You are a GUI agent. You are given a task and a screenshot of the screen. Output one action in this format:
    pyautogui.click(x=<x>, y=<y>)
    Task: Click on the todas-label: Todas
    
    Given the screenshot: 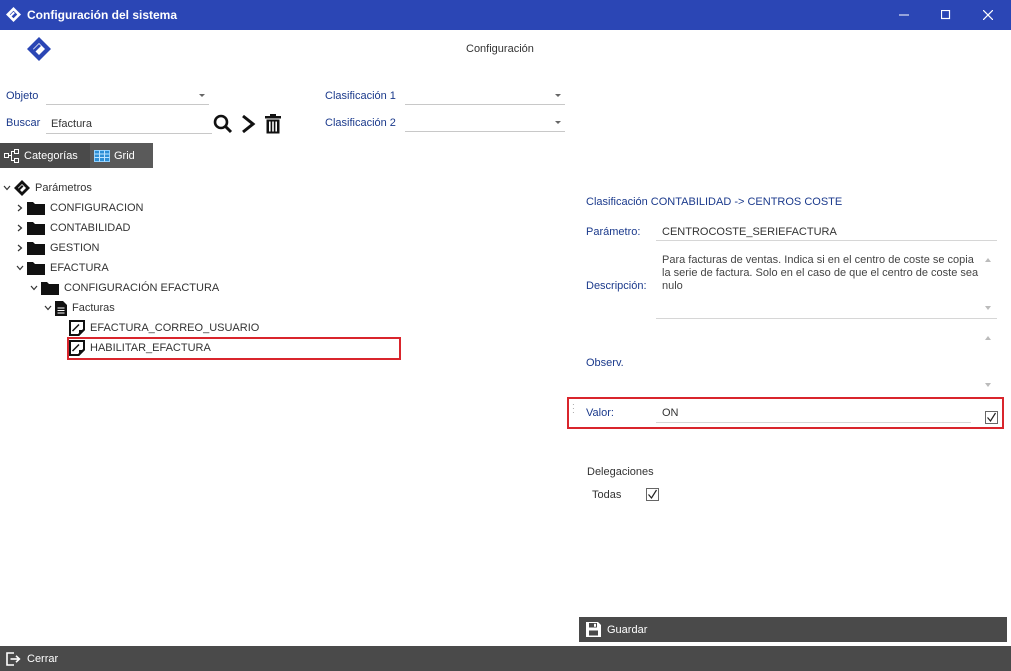 What is the action you would take?
    pyautogui.click(x=607, y=495)
    